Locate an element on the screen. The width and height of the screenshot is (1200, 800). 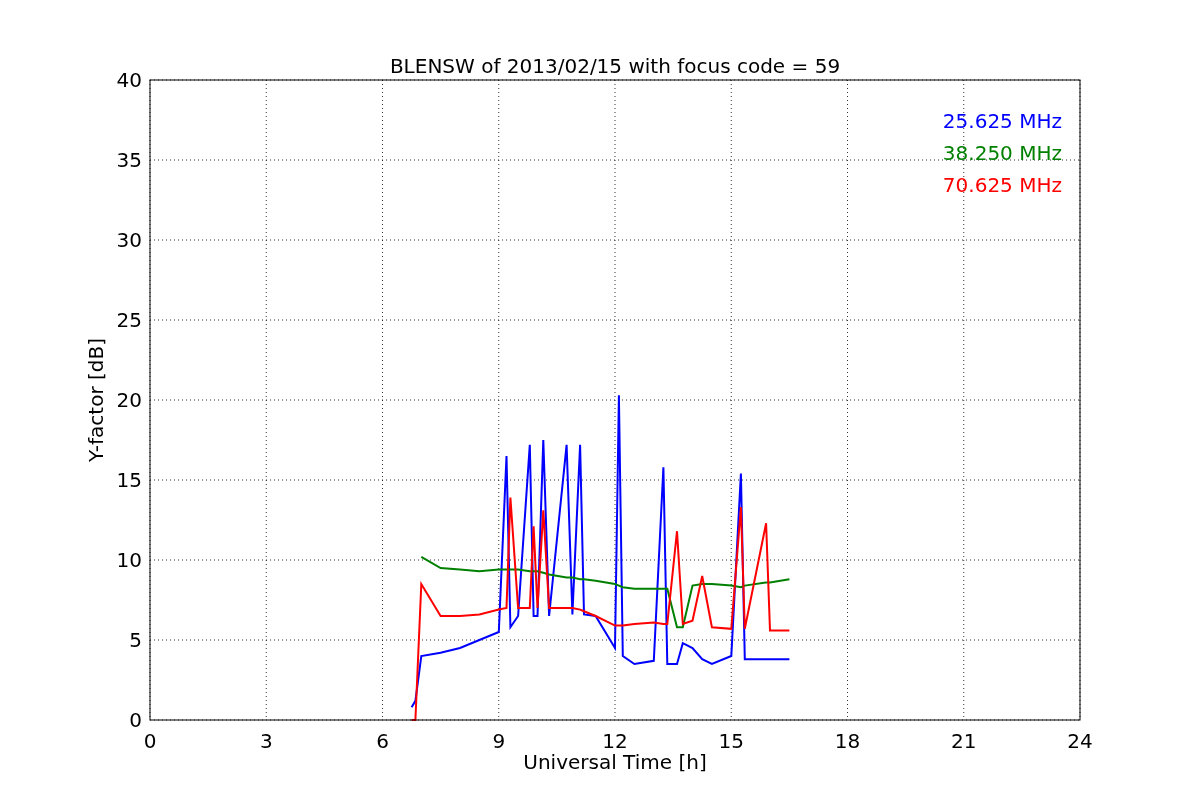
x-tick-label: 9 is located at coordinates (499, 741).